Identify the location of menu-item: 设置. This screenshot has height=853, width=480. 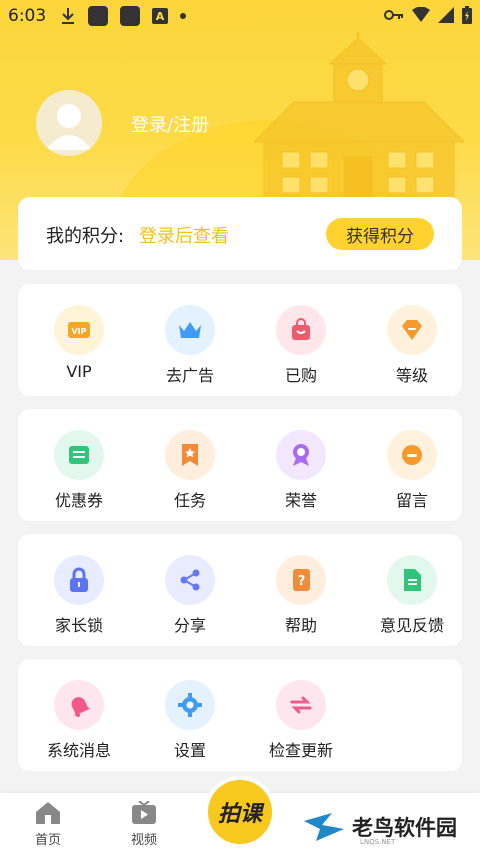
(190, 715).